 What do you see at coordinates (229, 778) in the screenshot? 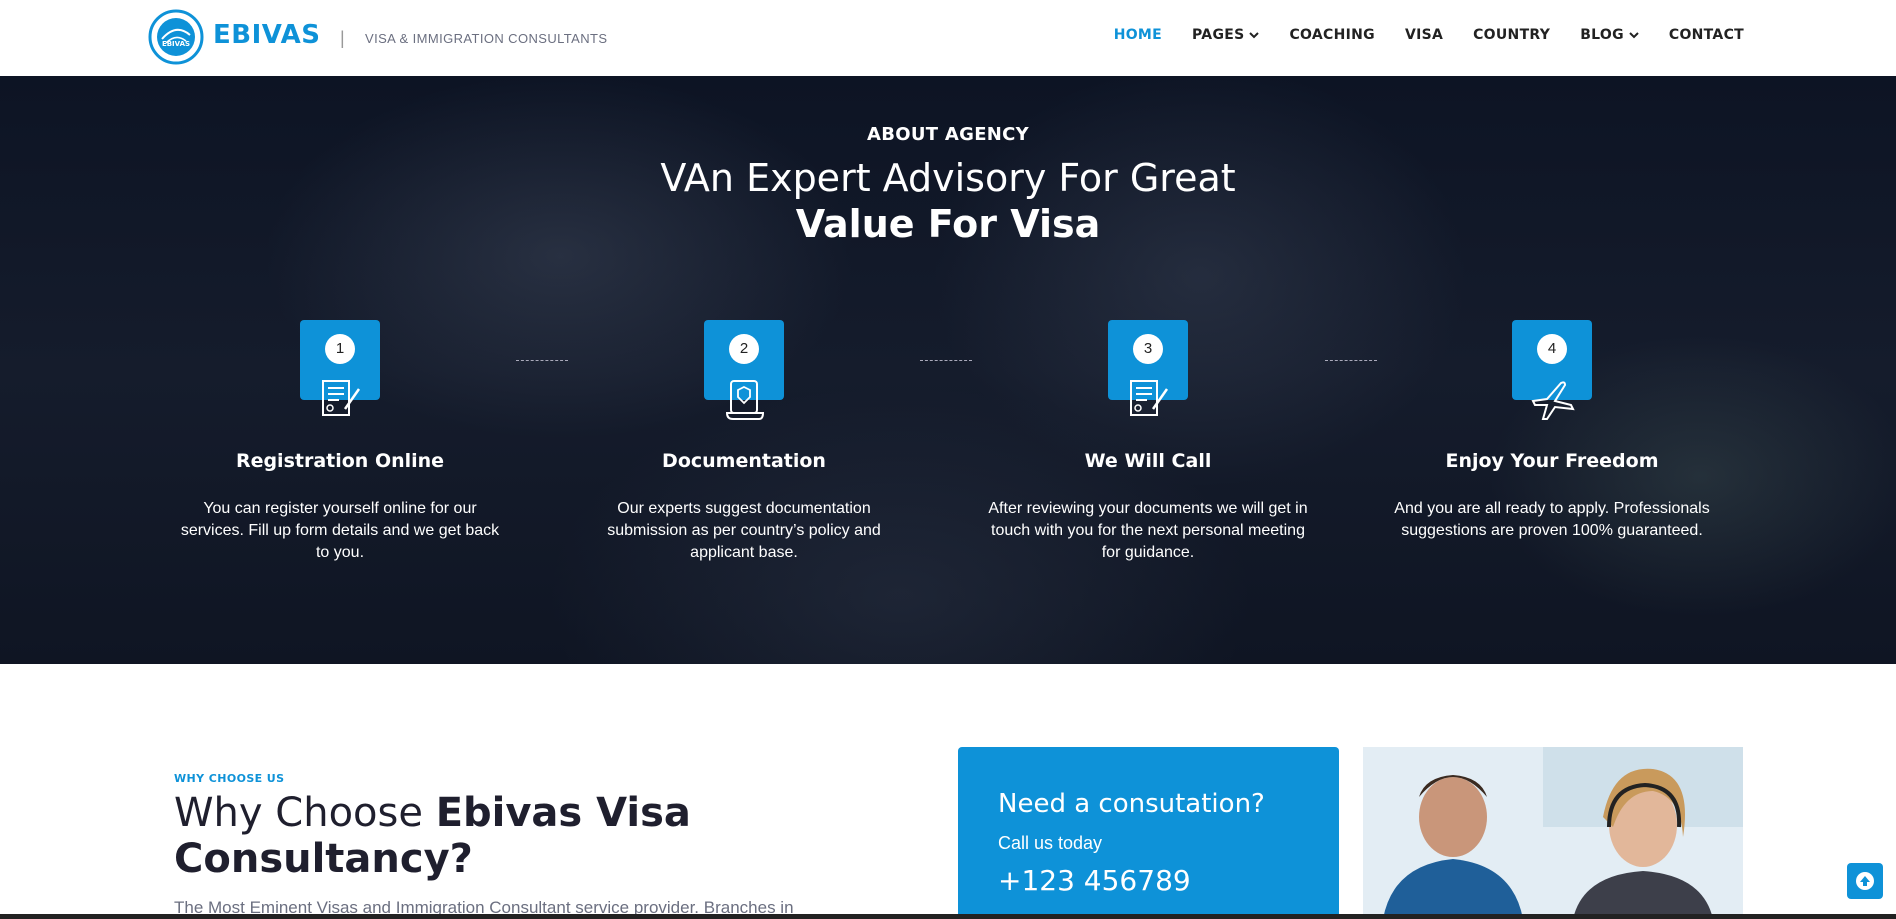
I see `why-eyebrow: WHY CHOOSE US` at bounding box center [229, 778].